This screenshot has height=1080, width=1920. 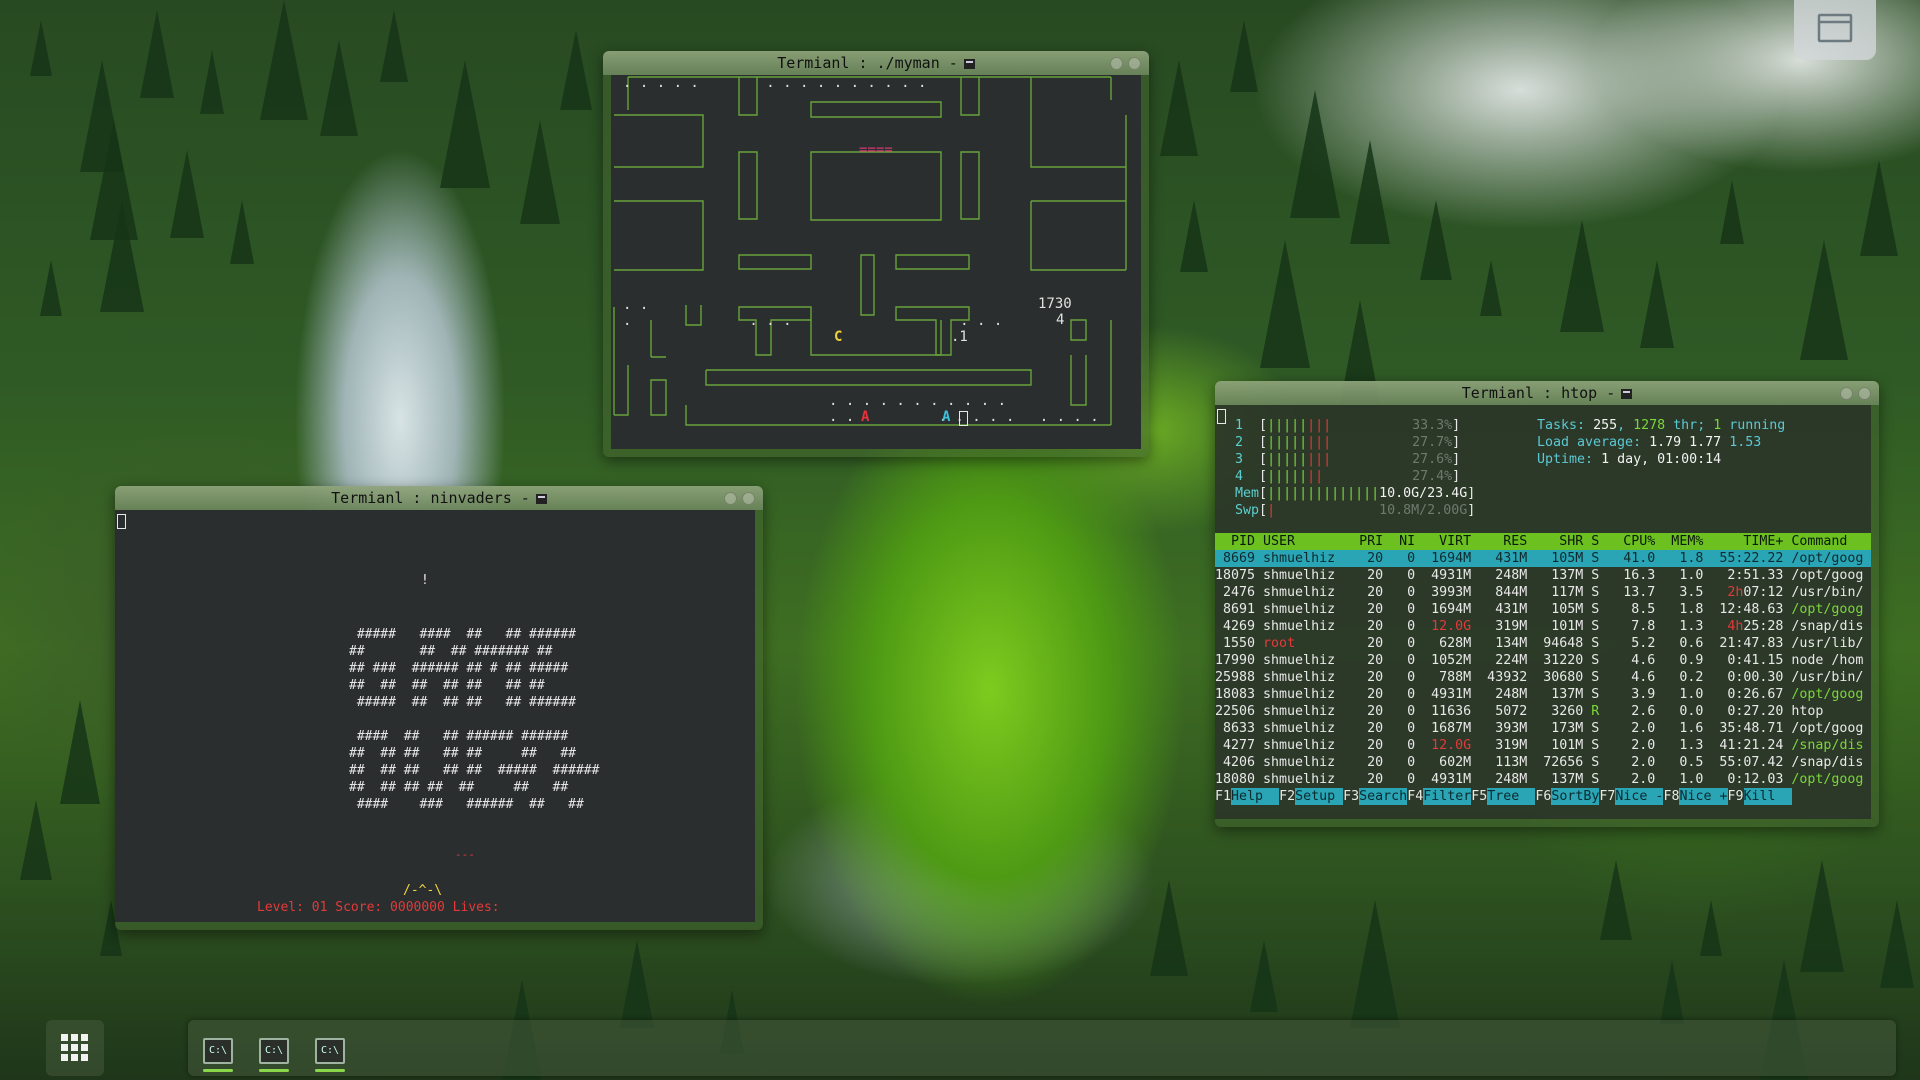 I want to click on logo-line: ## ## ## ####### ##, so click(x=451, y=651).